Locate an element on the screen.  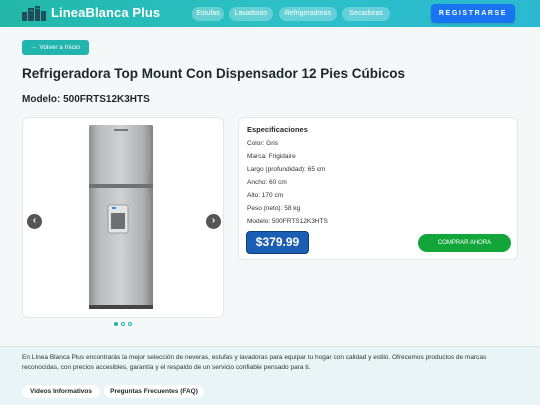
nav-secadoras: Secadoras is located at coordinates (366, 14).